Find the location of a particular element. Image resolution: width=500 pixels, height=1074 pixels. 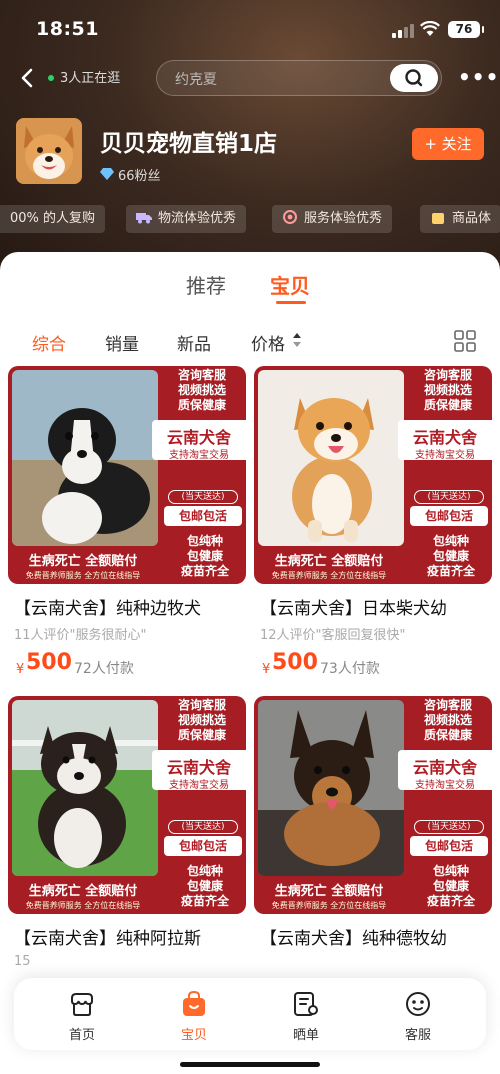

search-placeholder: 约克夏 is located at coordinates (196, 80).